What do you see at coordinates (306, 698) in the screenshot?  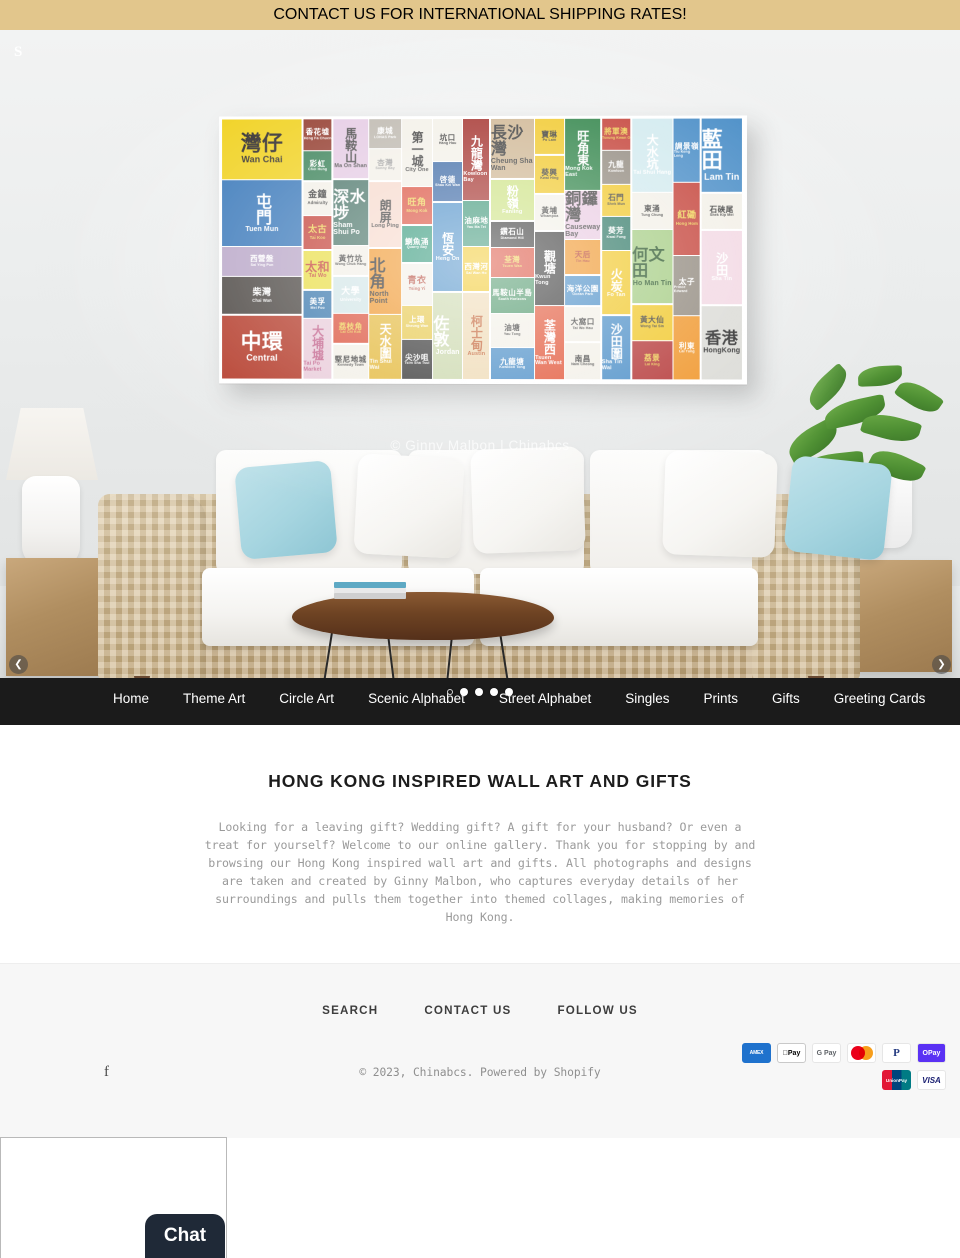 I see `nav-item-circle-art: Circle Art` at bounding box center [306, 698].